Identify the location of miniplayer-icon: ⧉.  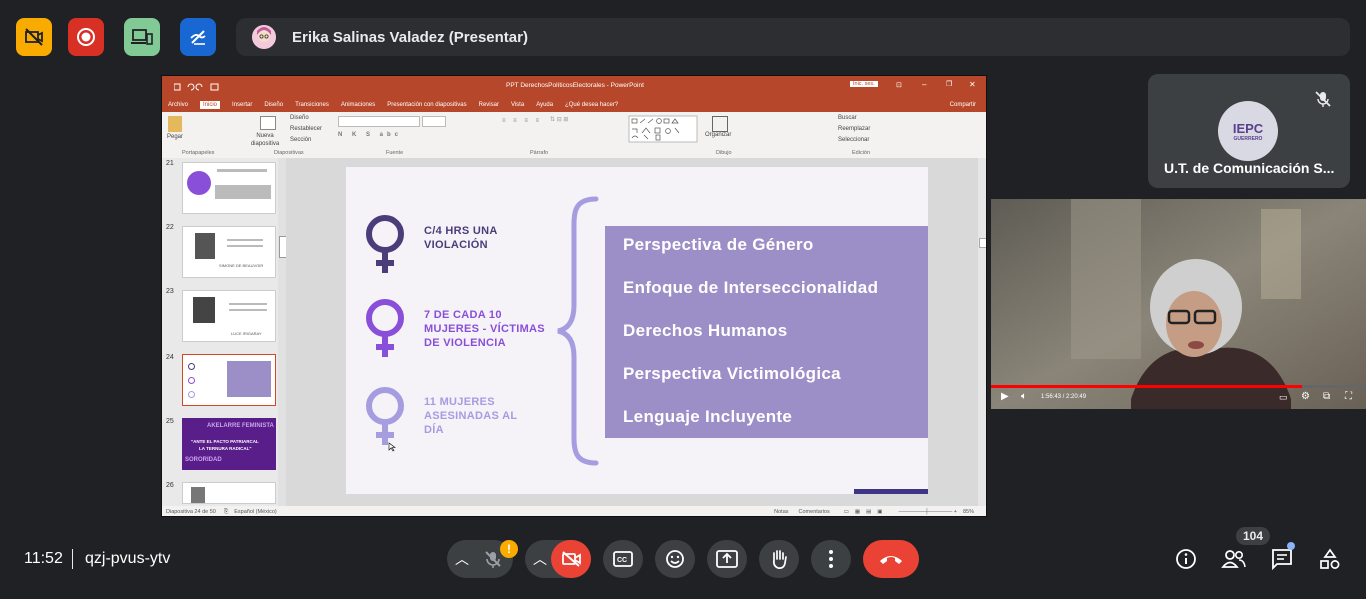
(1326, 396).